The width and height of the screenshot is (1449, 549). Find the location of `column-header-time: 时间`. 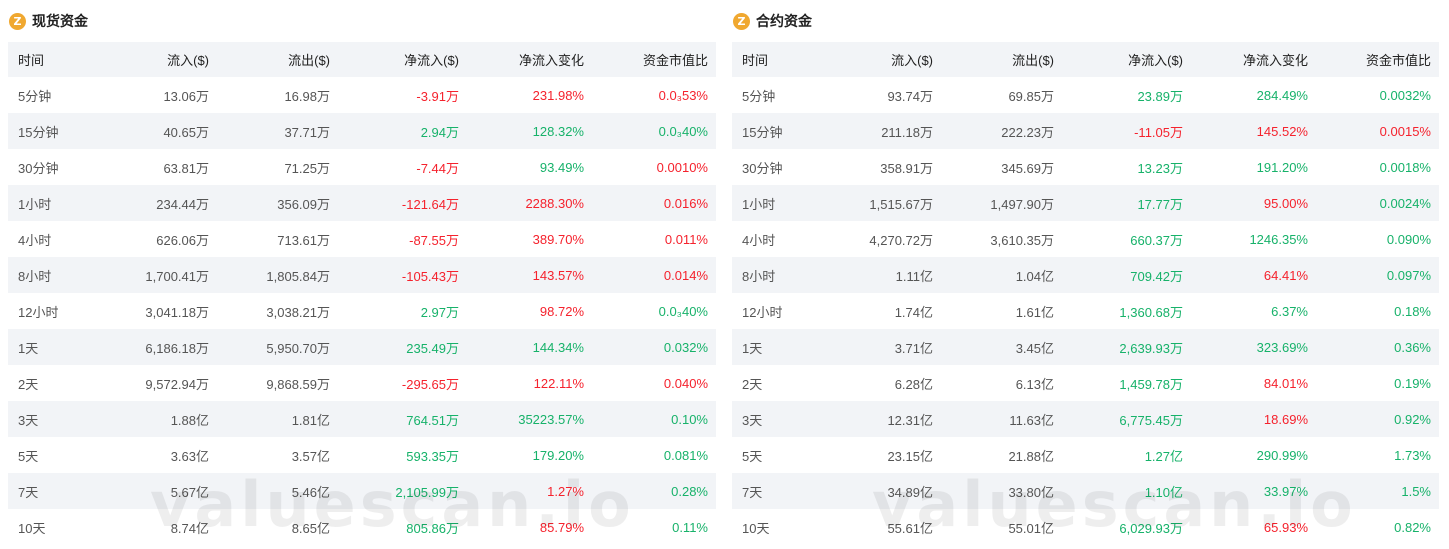

column-header-time: 时间 is located at coordinates (779, 59).